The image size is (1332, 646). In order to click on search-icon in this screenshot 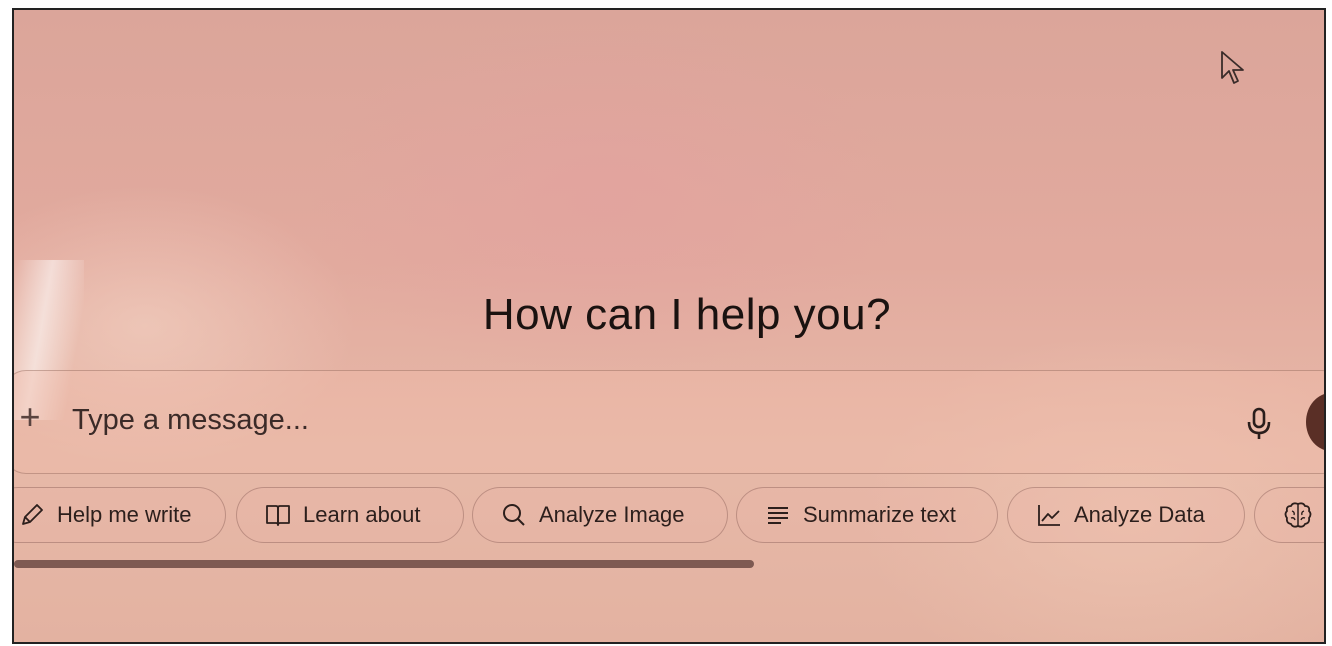, I will do `click(514, 515)`.